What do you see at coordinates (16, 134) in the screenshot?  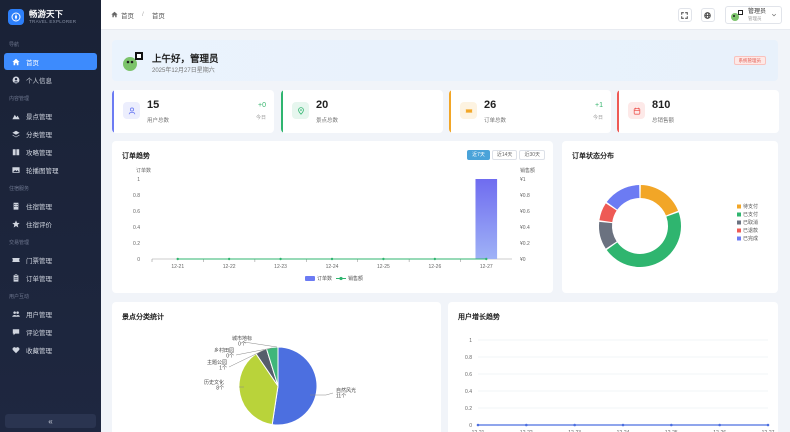 I see `layers-icon` at bounding box center [16, 134].